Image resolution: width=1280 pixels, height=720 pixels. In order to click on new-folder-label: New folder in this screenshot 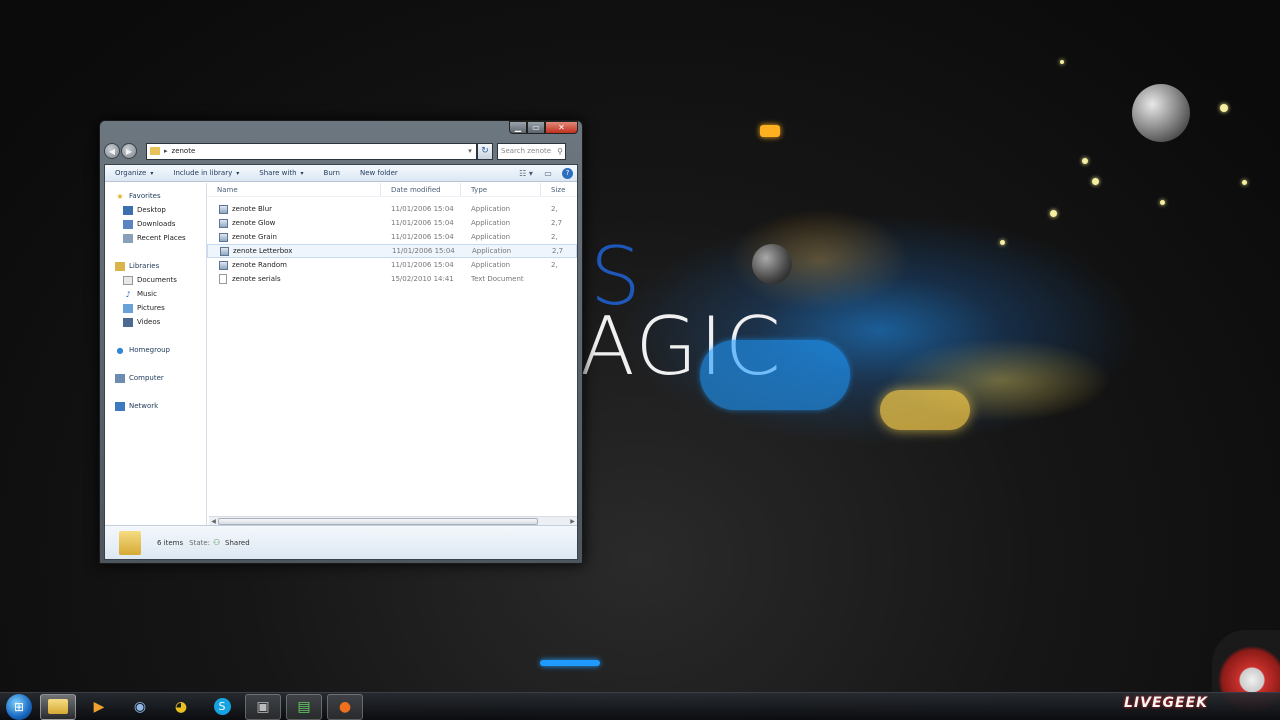, I will do `click(378, 173)`.